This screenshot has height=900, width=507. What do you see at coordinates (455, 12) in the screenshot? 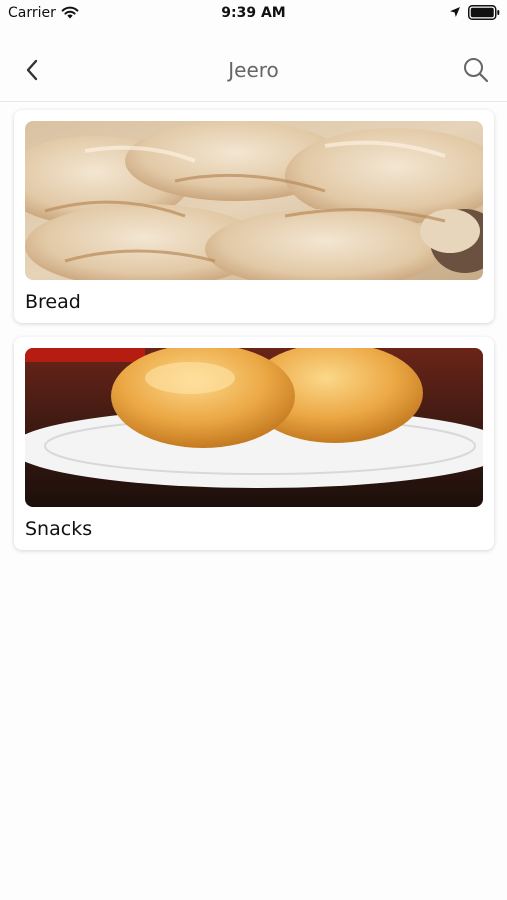
I see `location-arrow-icon` at bounding box center [455, 12].